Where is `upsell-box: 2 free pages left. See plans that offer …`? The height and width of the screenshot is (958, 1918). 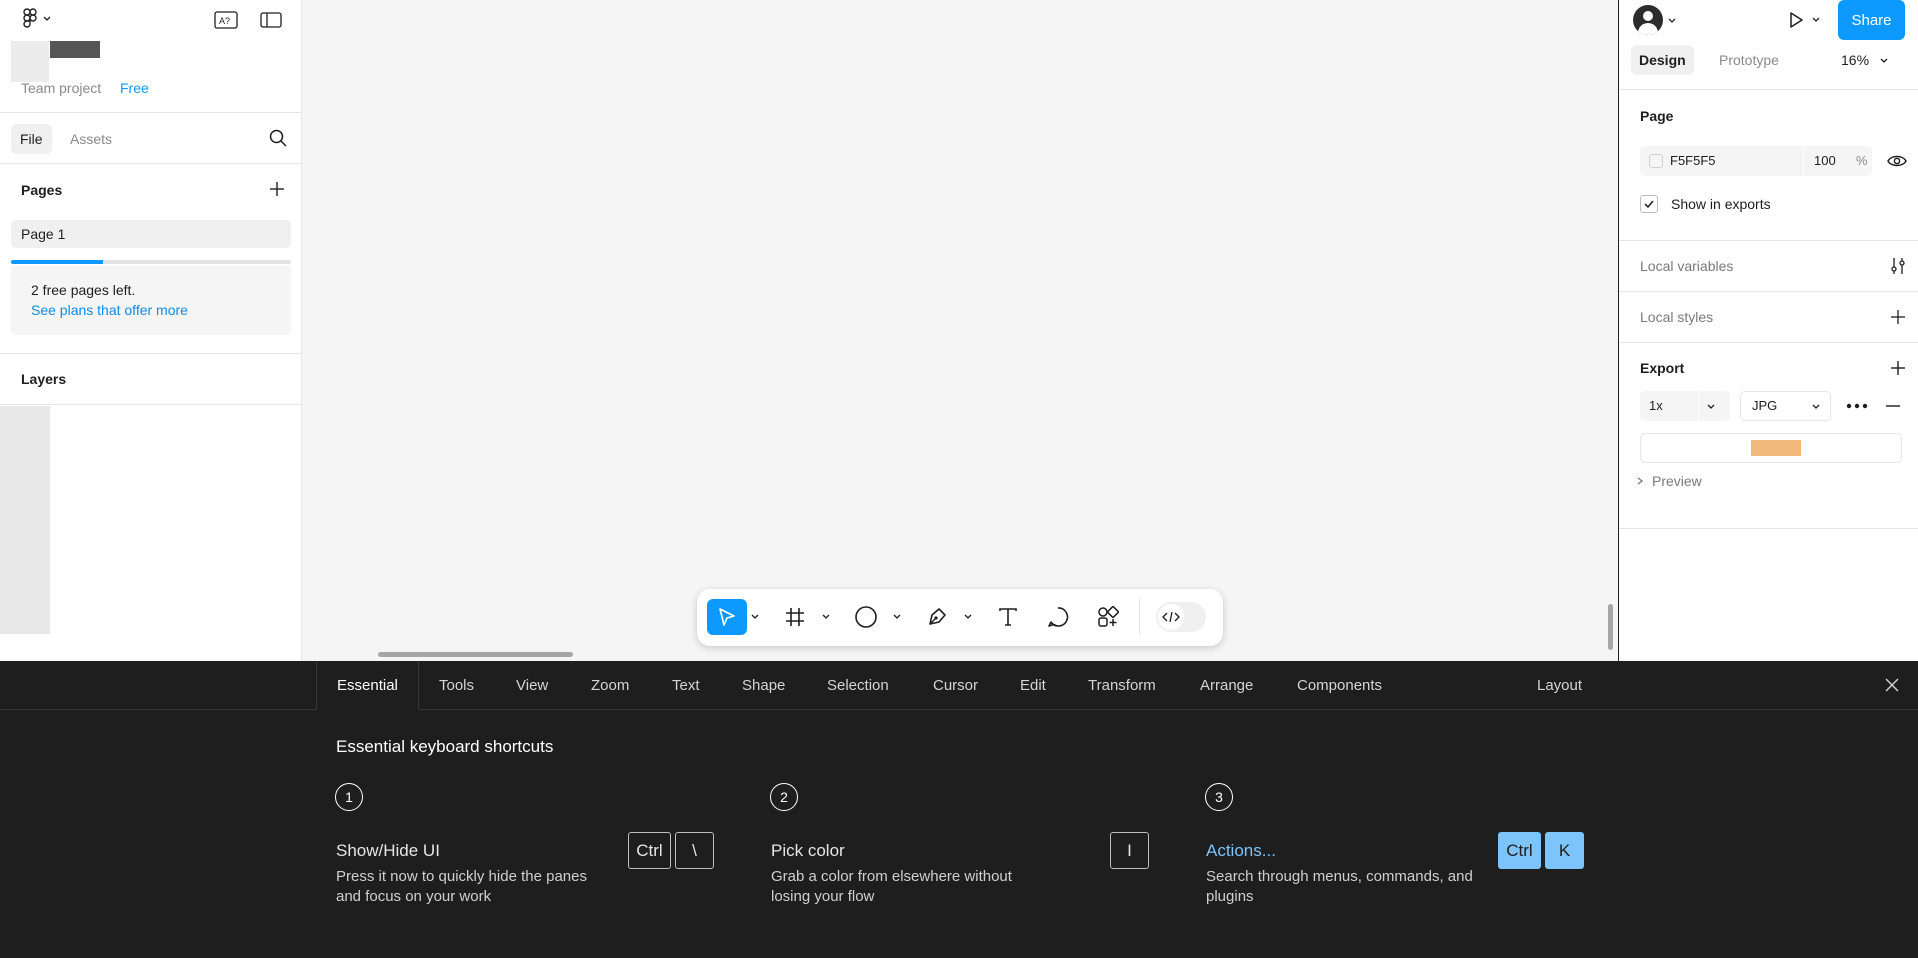
upsell-box: 2 free pages left. See plans that offer … is located at coordinates (151, 300).